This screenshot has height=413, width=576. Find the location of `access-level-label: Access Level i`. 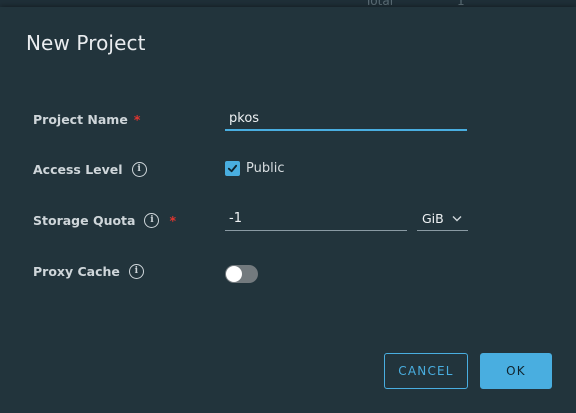

access-level-label: Access Level i is located at coordinates (90, 169).